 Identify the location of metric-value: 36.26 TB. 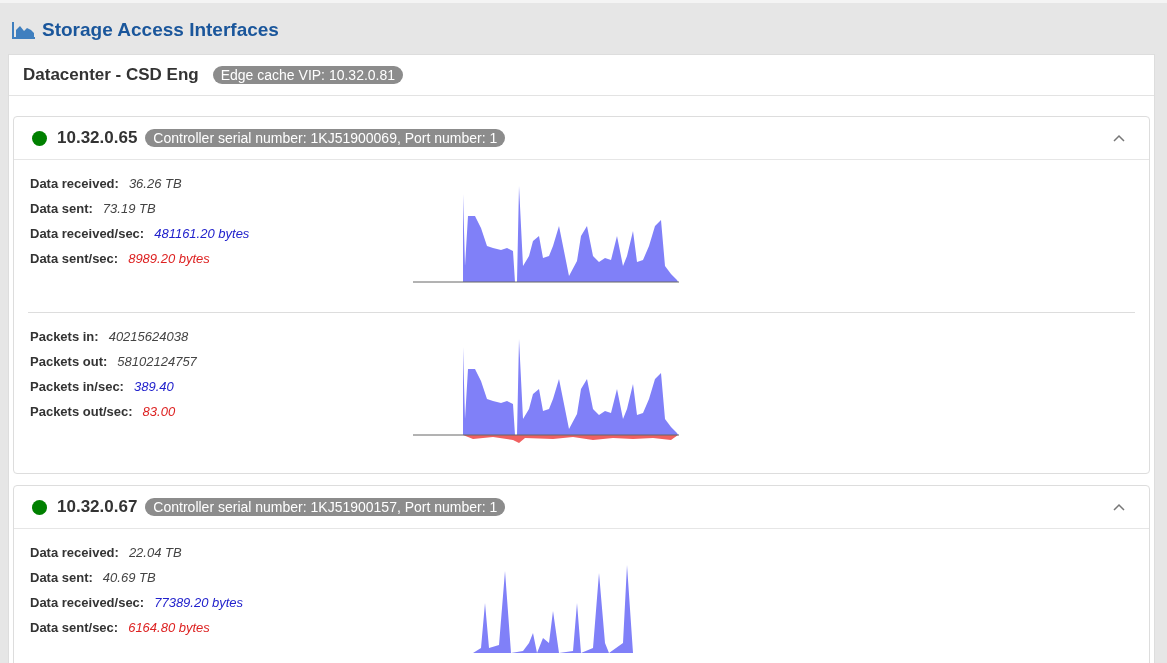
(155, 183).